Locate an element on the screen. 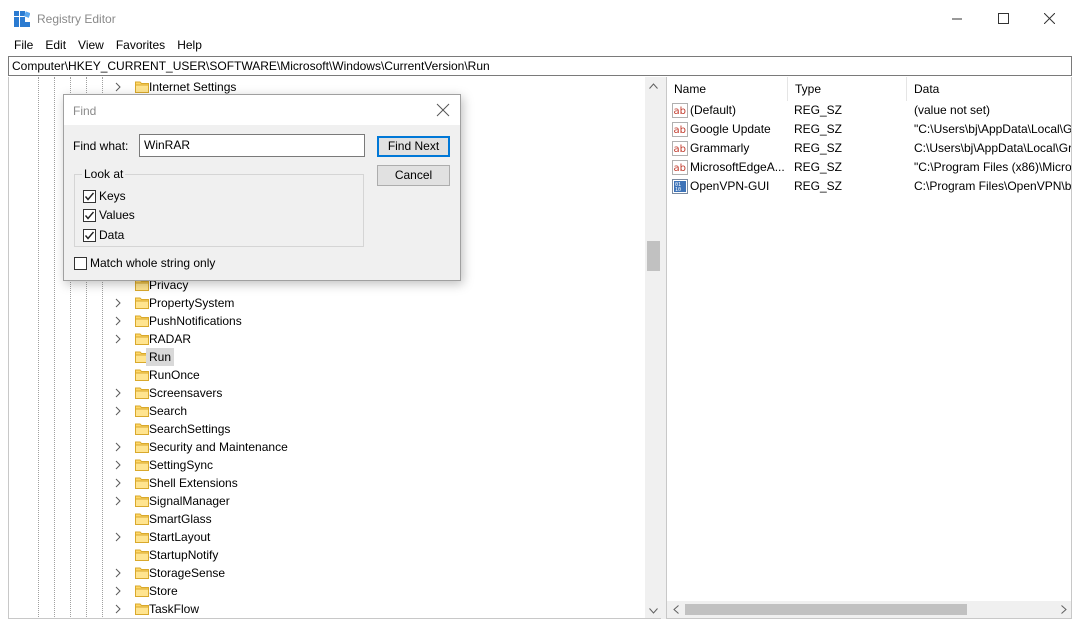  tree-item-label: RADAR is located at coordinates (170, 339).